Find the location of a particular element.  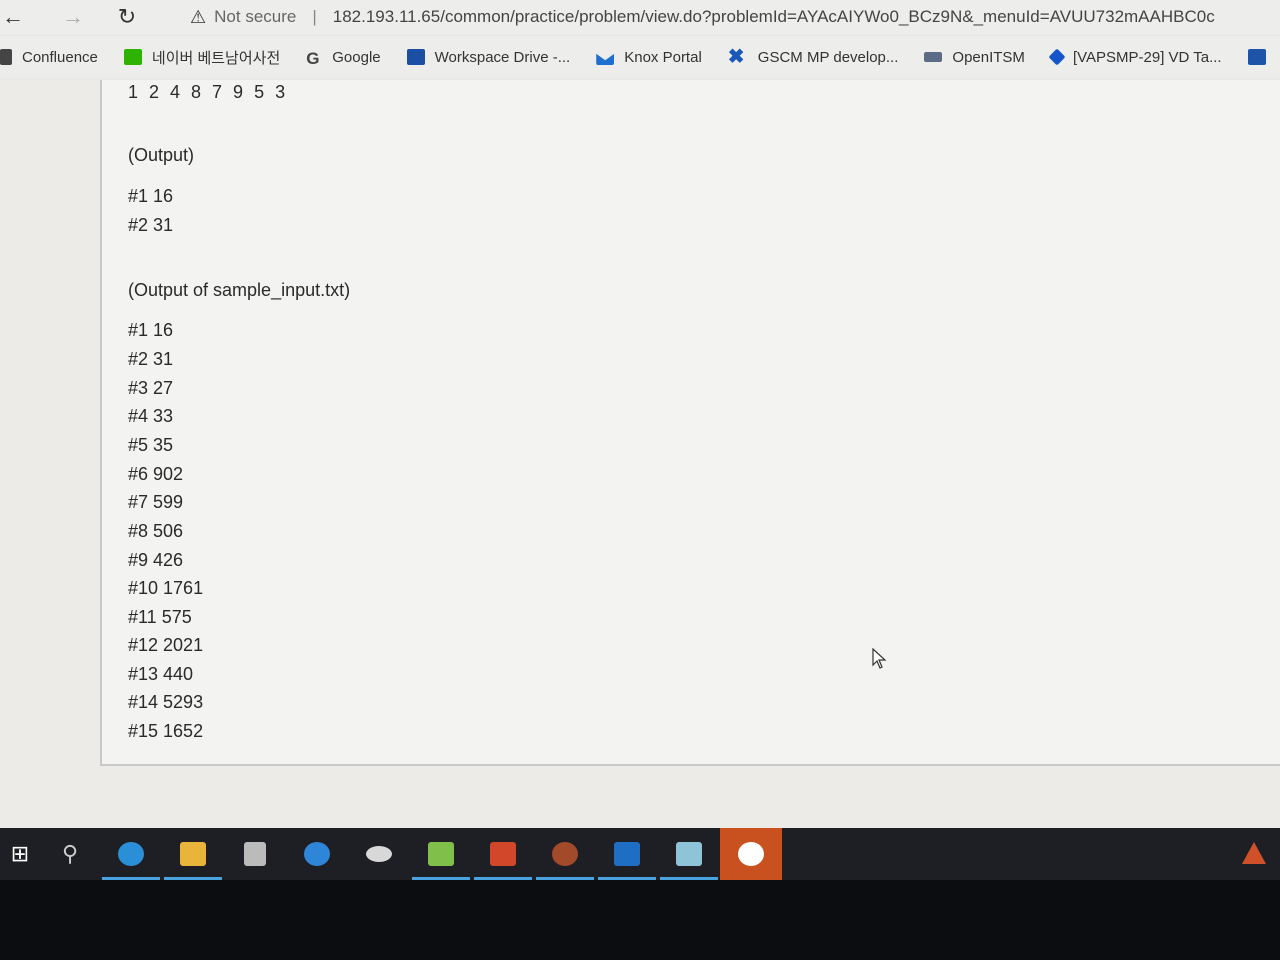

sample-line: #7 599 is located at coordinates (156, 502).